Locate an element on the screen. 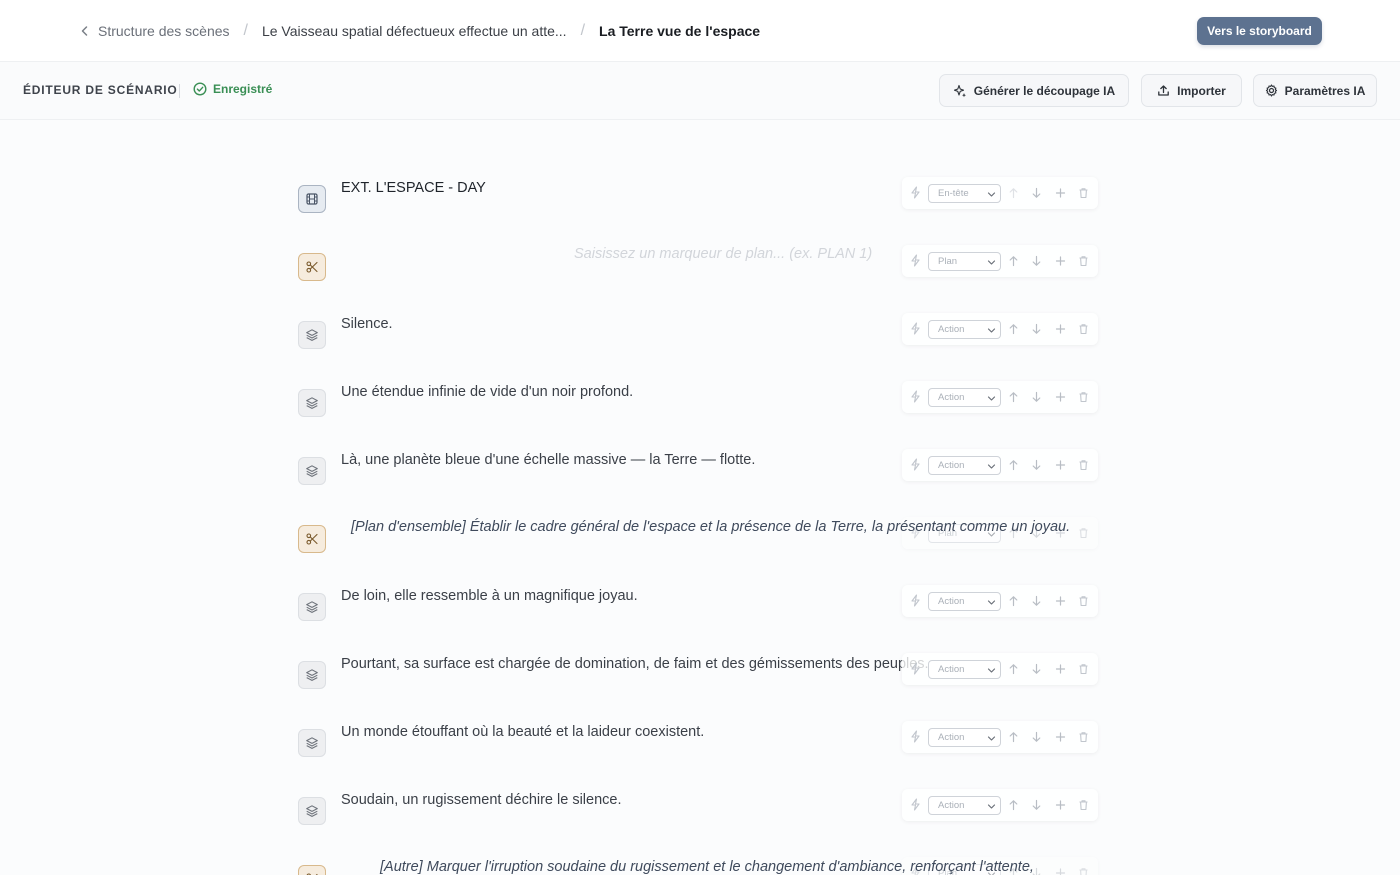  import-button: Importer is located at coordinates (1191, 90).